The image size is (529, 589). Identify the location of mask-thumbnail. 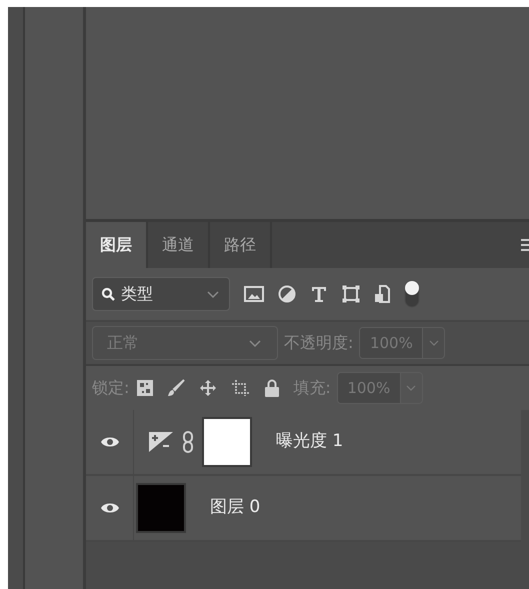
(227, 442).